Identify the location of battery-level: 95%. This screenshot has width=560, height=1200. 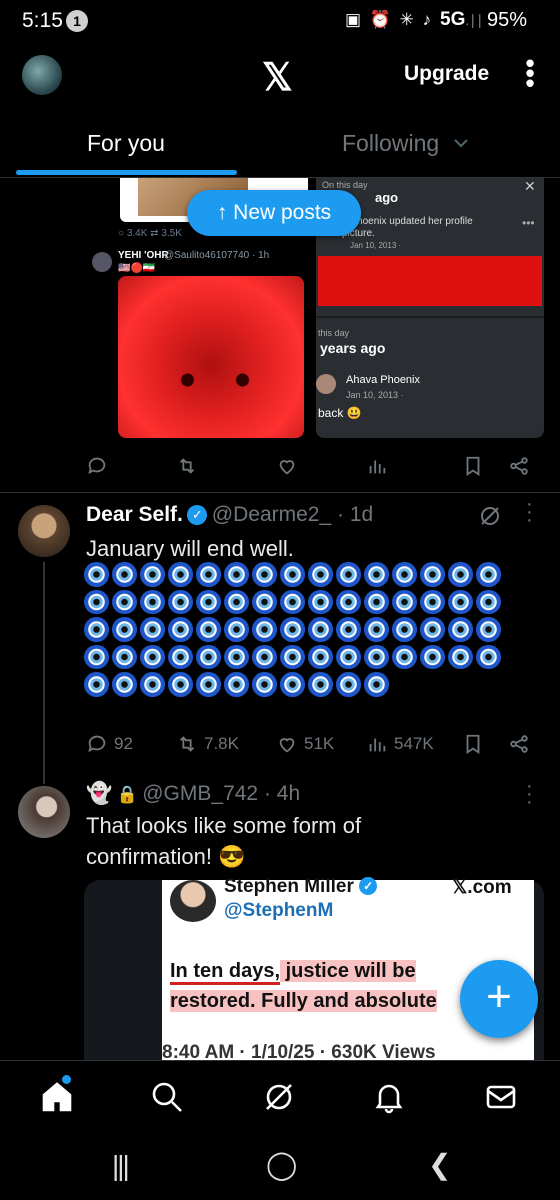
(507, 20).